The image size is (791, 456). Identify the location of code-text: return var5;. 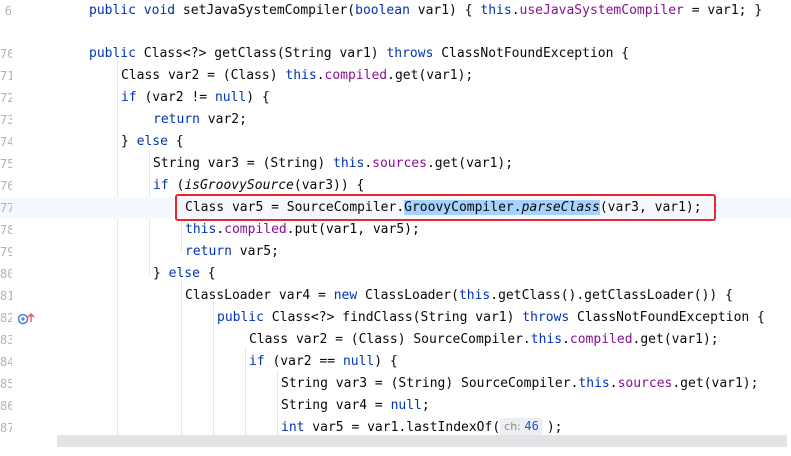
(232, 252).